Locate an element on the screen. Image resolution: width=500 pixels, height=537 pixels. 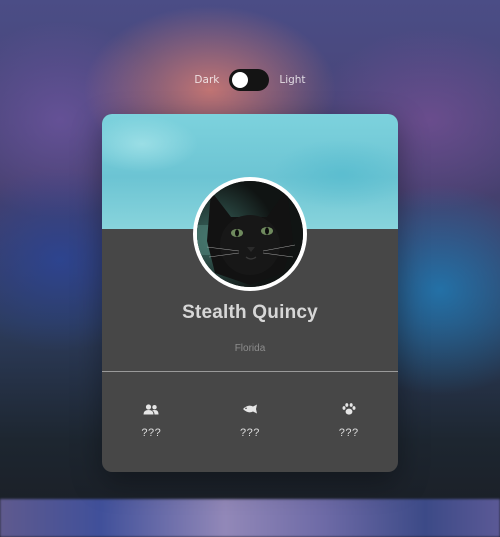
black-cat-photo is located at coordinates (250, 234).